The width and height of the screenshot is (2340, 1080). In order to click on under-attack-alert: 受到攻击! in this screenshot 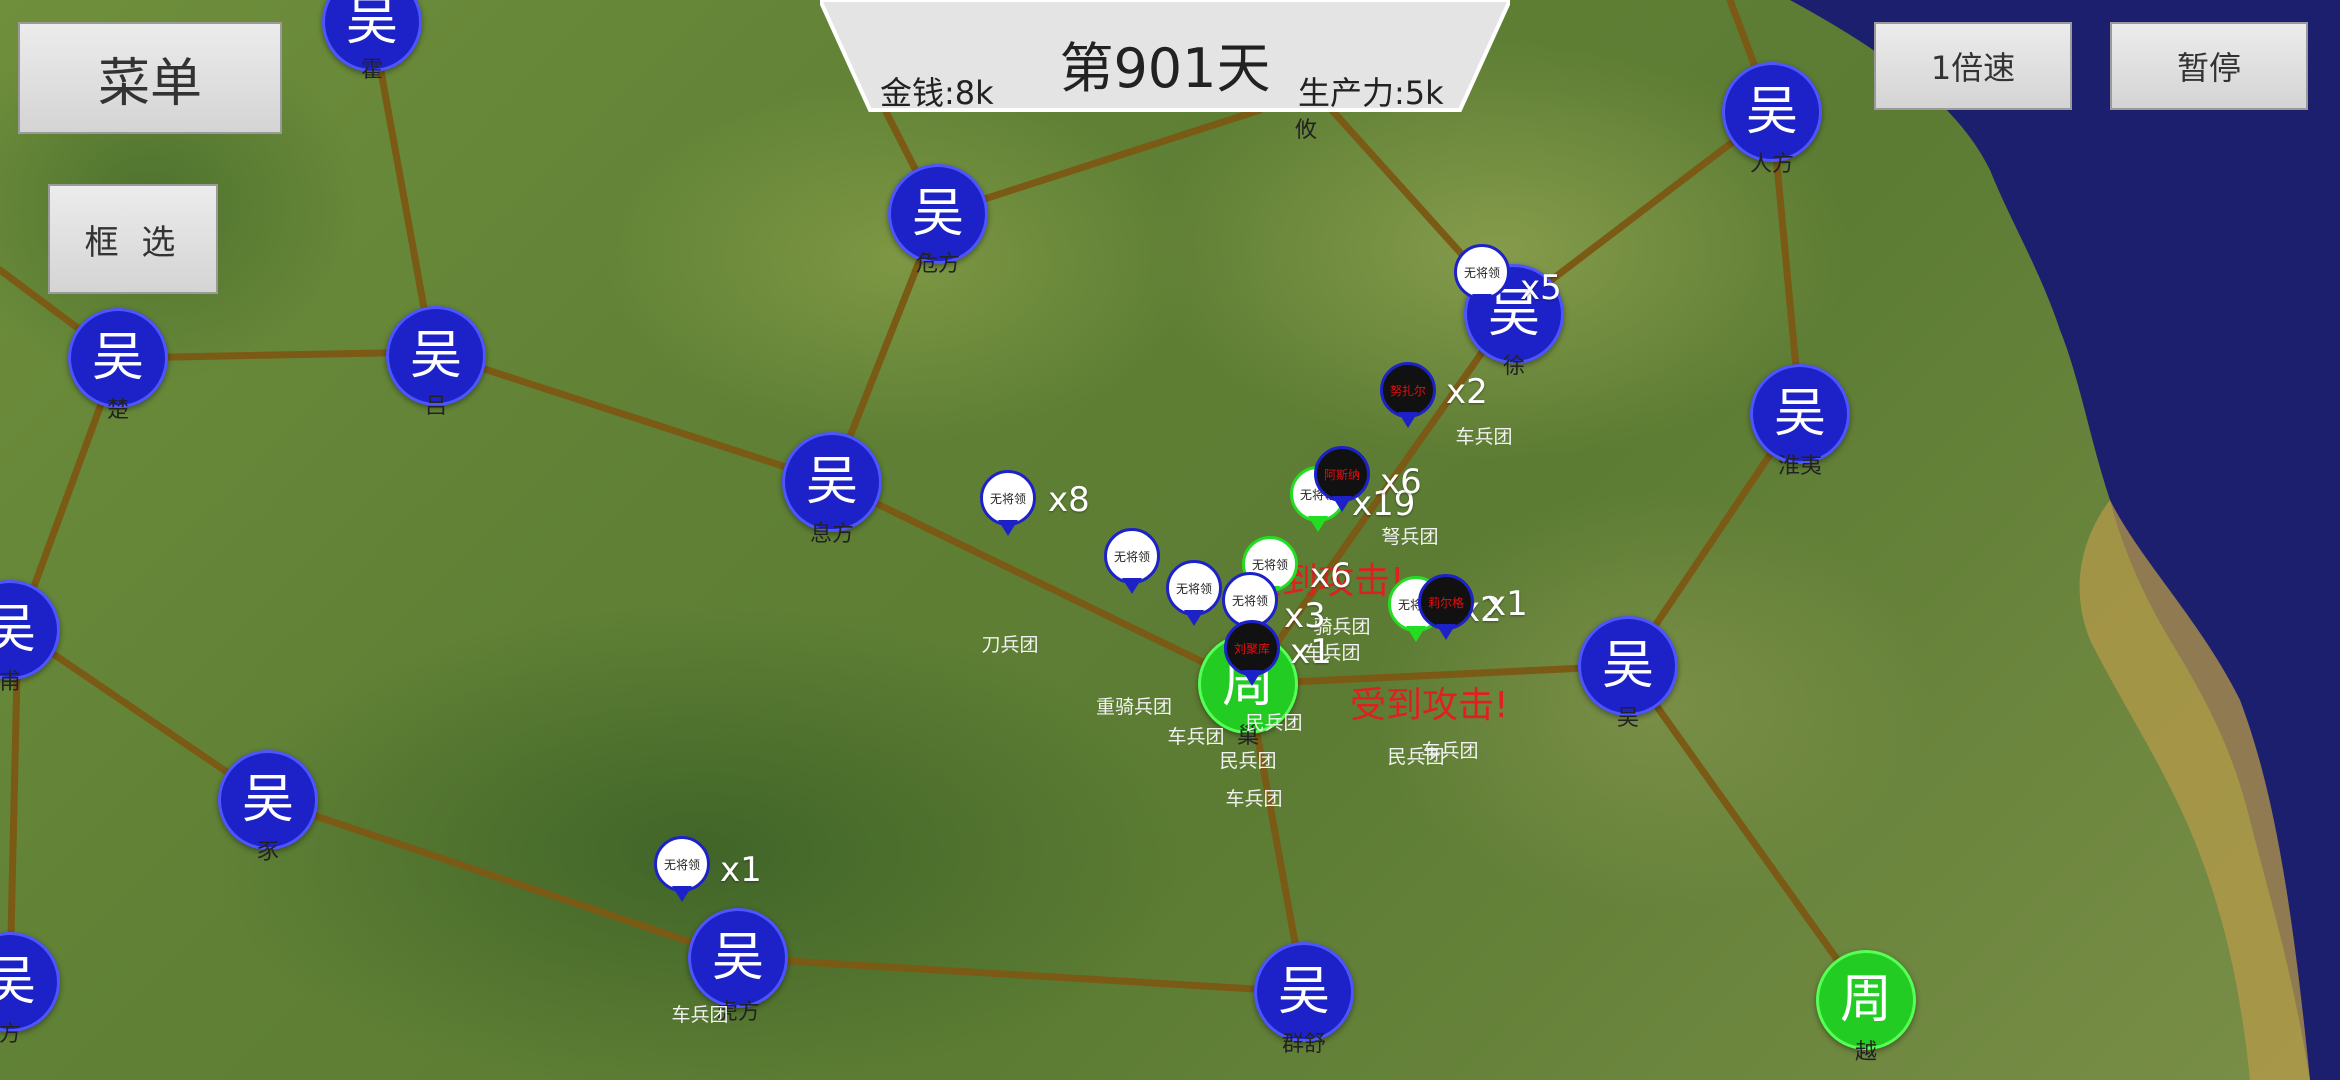, I will do `click(1429, 705)`.